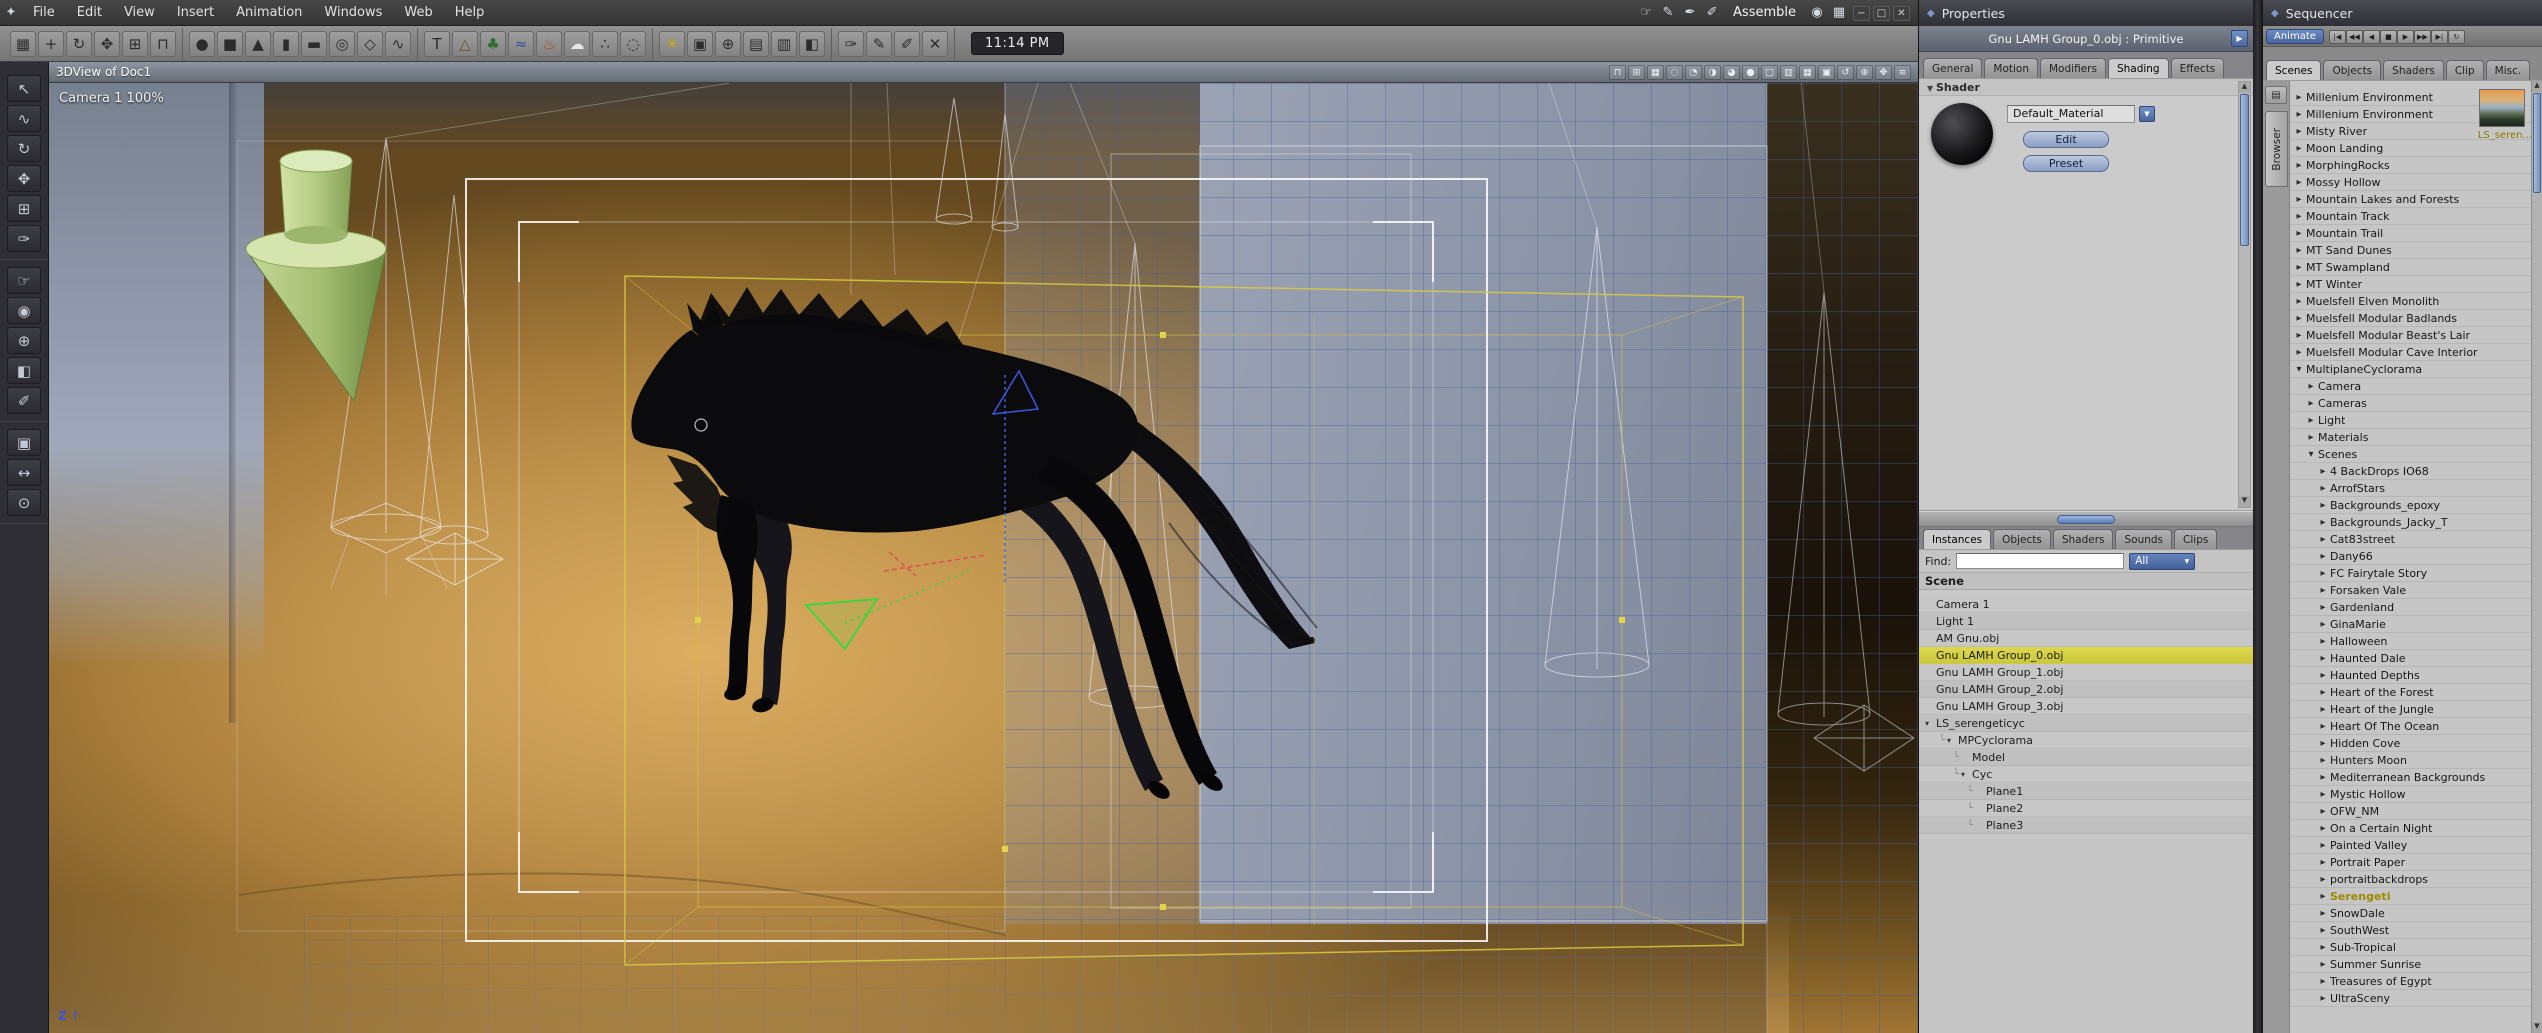 This screenshot has width=2542, height=1033. What do you see at coordinates (2410, 930) in the screenshot?
I see `library-item: ▶ SouthWest` at bounding box center [2410, 930].